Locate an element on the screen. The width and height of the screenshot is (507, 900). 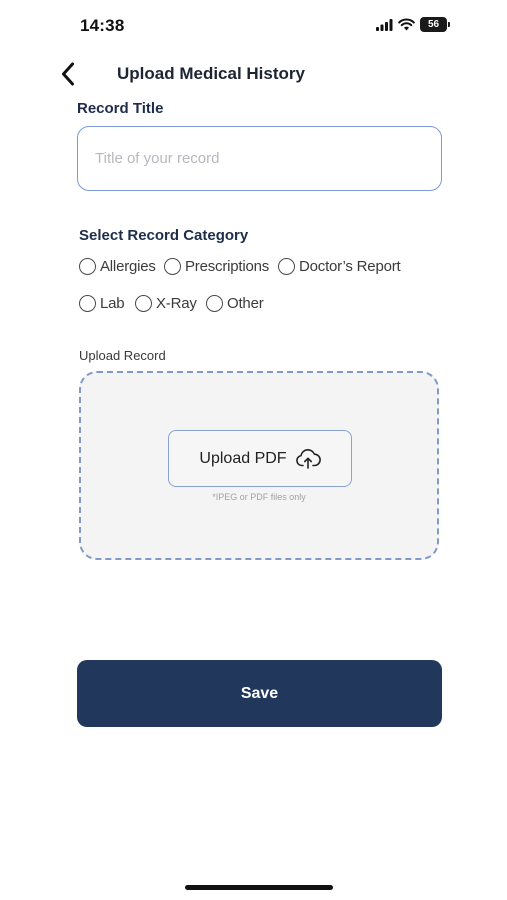
battery-level: 56 is located at coordinates (433, 24).